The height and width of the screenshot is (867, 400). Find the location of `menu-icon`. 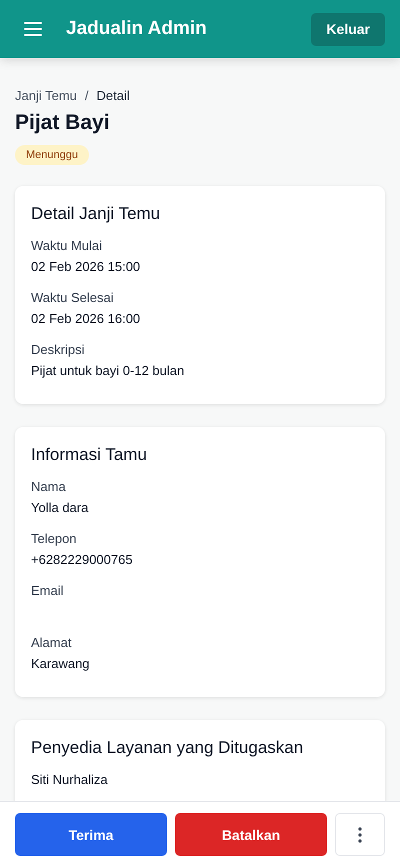

menu-icon is located at coordinates (33, 29).